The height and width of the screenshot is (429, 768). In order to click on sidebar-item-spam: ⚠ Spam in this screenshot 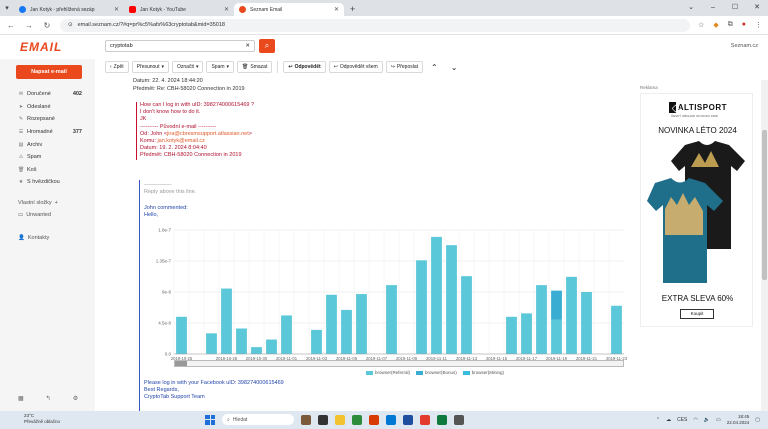, I will do `click(50, 157)`.